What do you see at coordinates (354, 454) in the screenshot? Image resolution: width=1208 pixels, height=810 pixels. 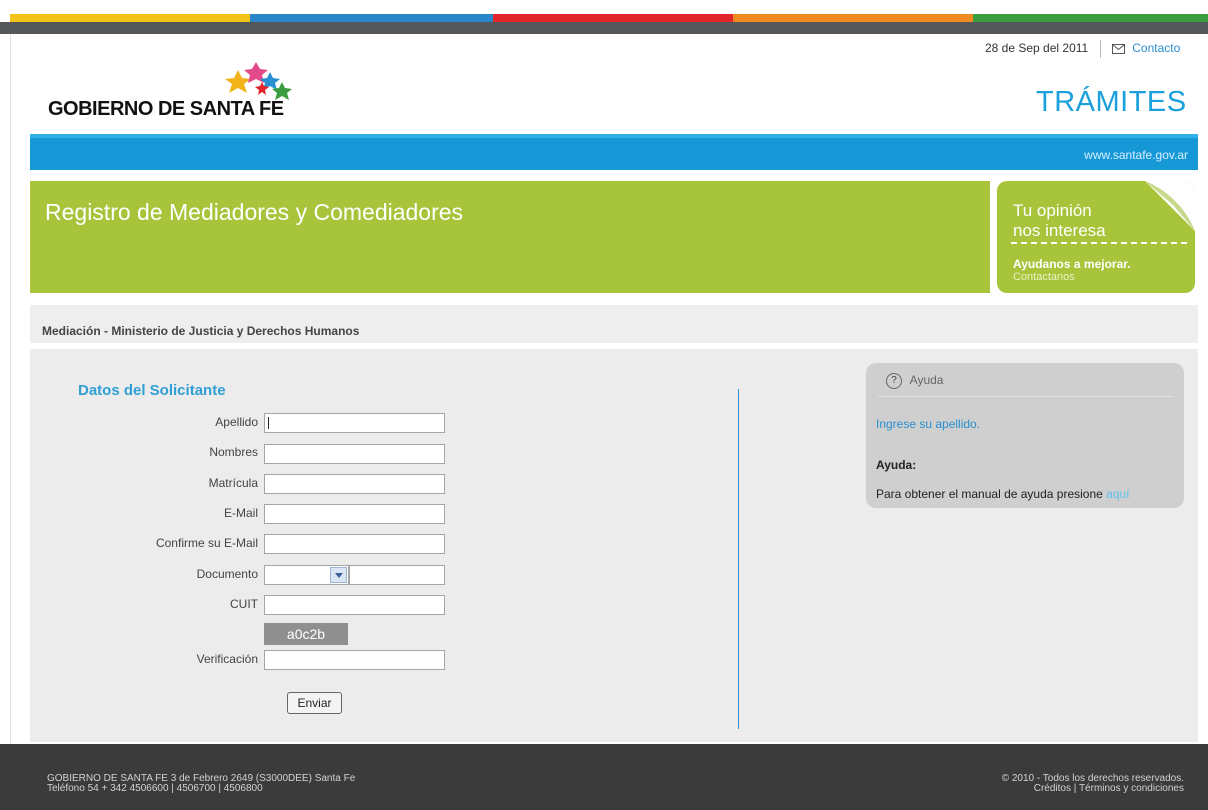 I see `nombres-input` at bounding box center [354, 454].